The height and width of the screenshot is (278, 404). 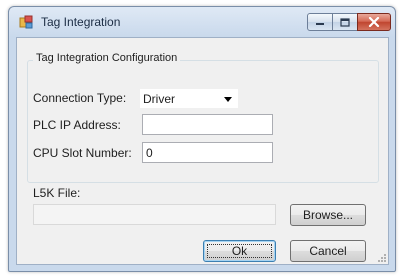 I want to click on cancel-button: Cancel, so click(x=328, y=251).